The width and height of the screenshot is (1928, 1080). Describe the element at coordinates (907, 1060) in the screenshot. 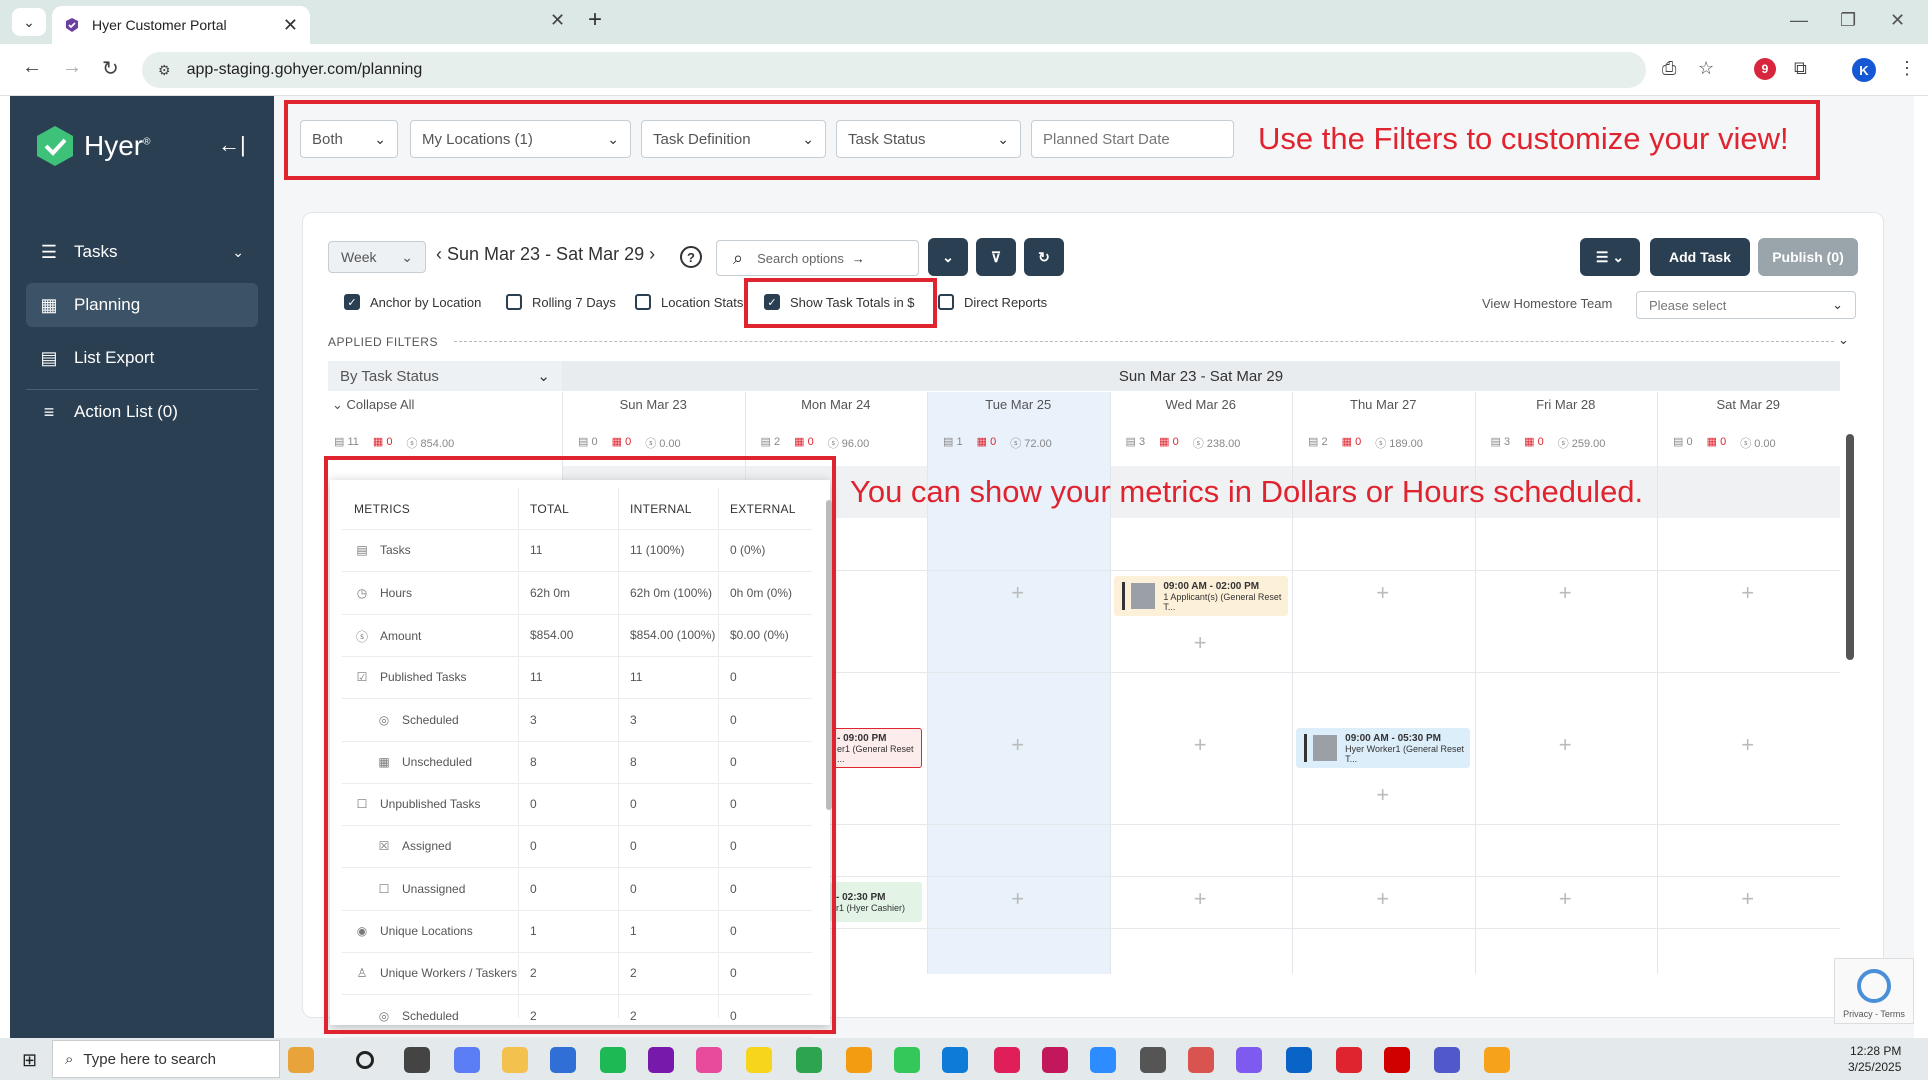

I see `app-green-icon` at that location.